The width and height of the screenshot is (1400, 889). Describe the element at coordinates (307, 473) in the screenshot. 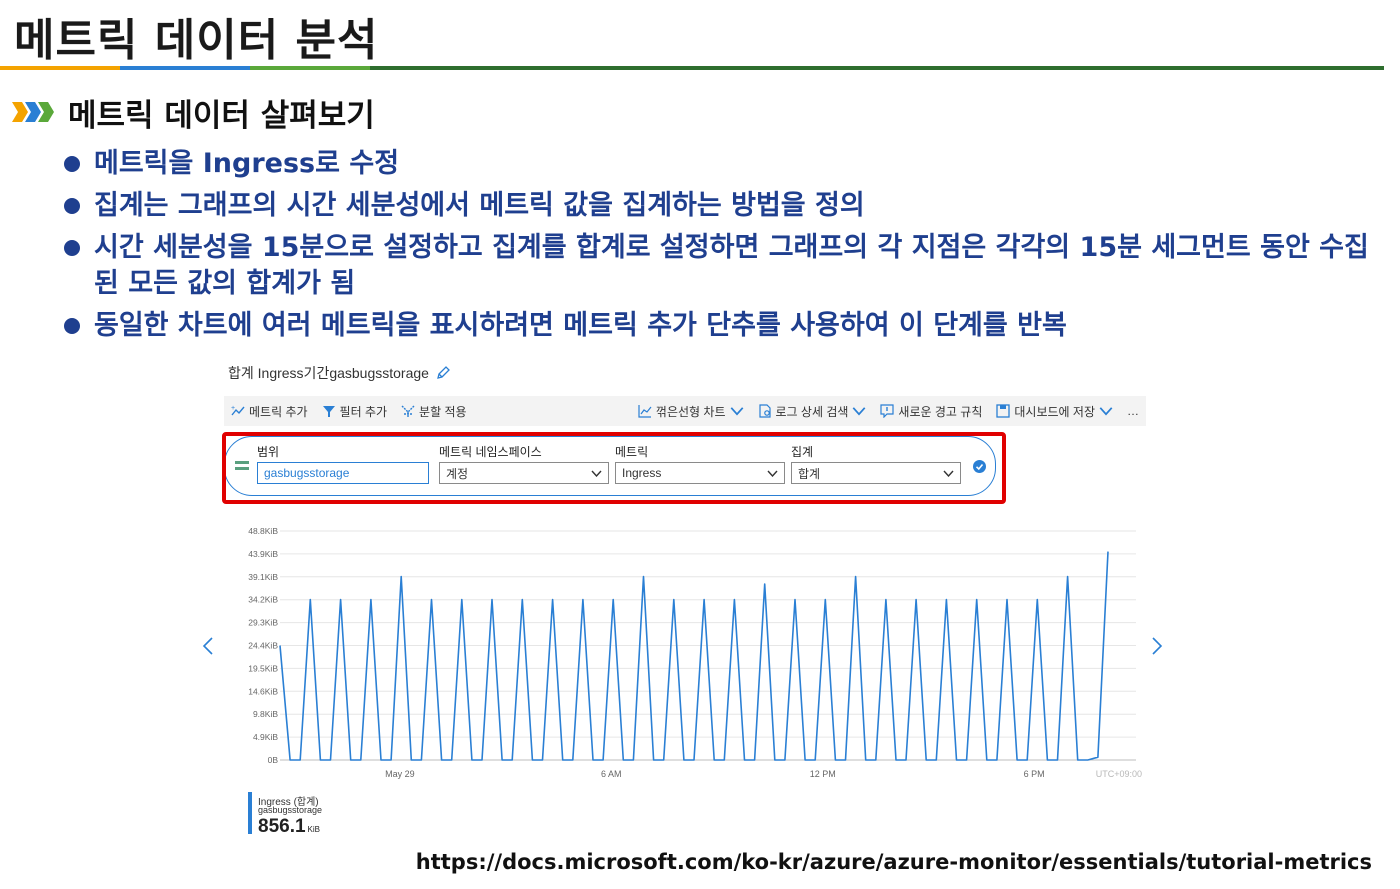

I see `scope-value: gasbugsstorage` at that location.